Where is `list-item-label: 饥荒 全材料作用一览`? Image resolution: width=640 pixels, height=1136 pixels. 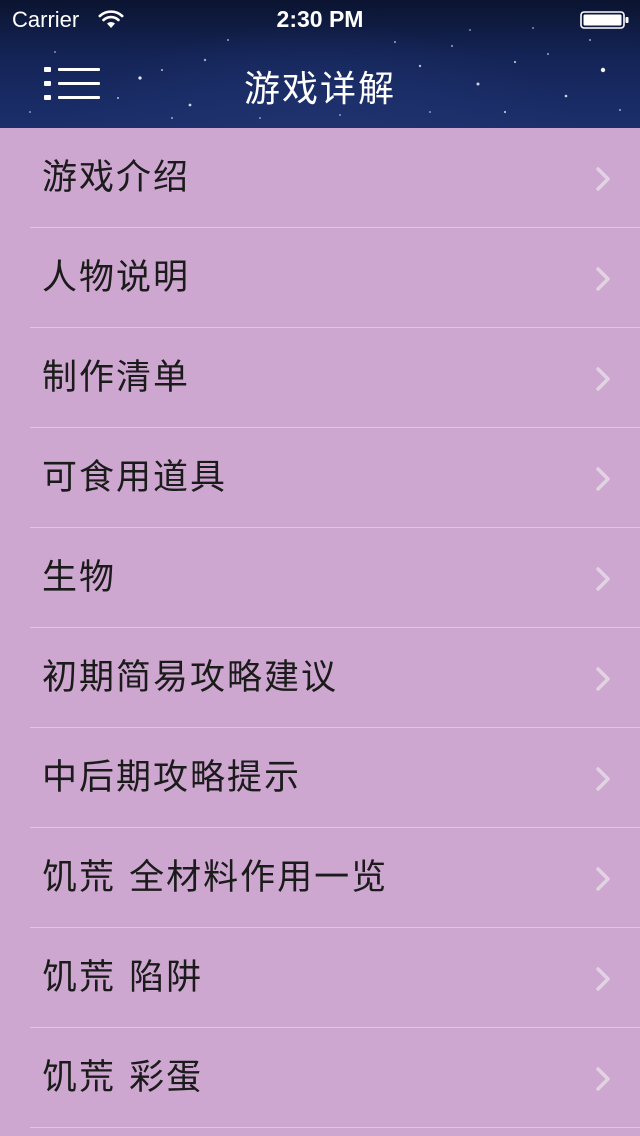
list-item-label: 饥荒 全材料作用一览 is located at coordinates (215, 878).